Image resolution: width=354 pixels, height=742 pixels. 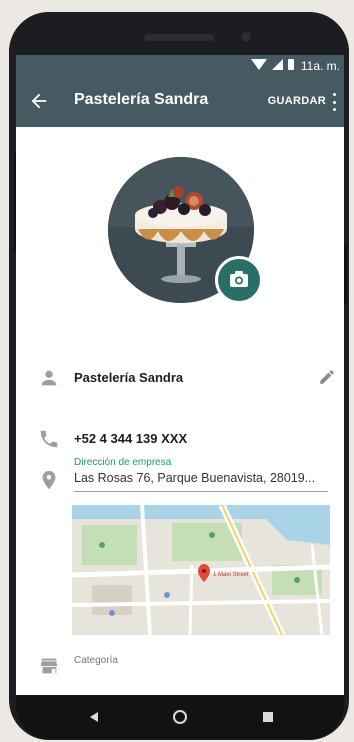 I want to click on status-time: 11a. m., so click(x=320, y=66).